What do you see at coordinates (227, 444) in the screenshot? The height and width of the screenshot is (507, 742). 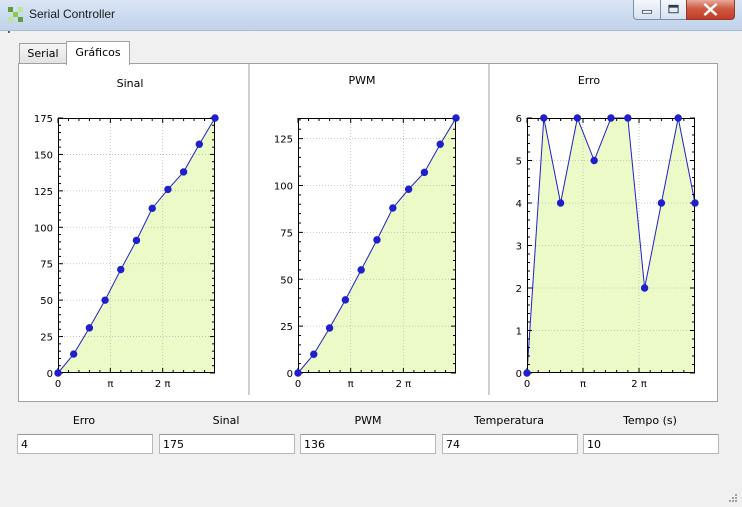 I see `sinal-field: 175` at bounding box center [227, 444].